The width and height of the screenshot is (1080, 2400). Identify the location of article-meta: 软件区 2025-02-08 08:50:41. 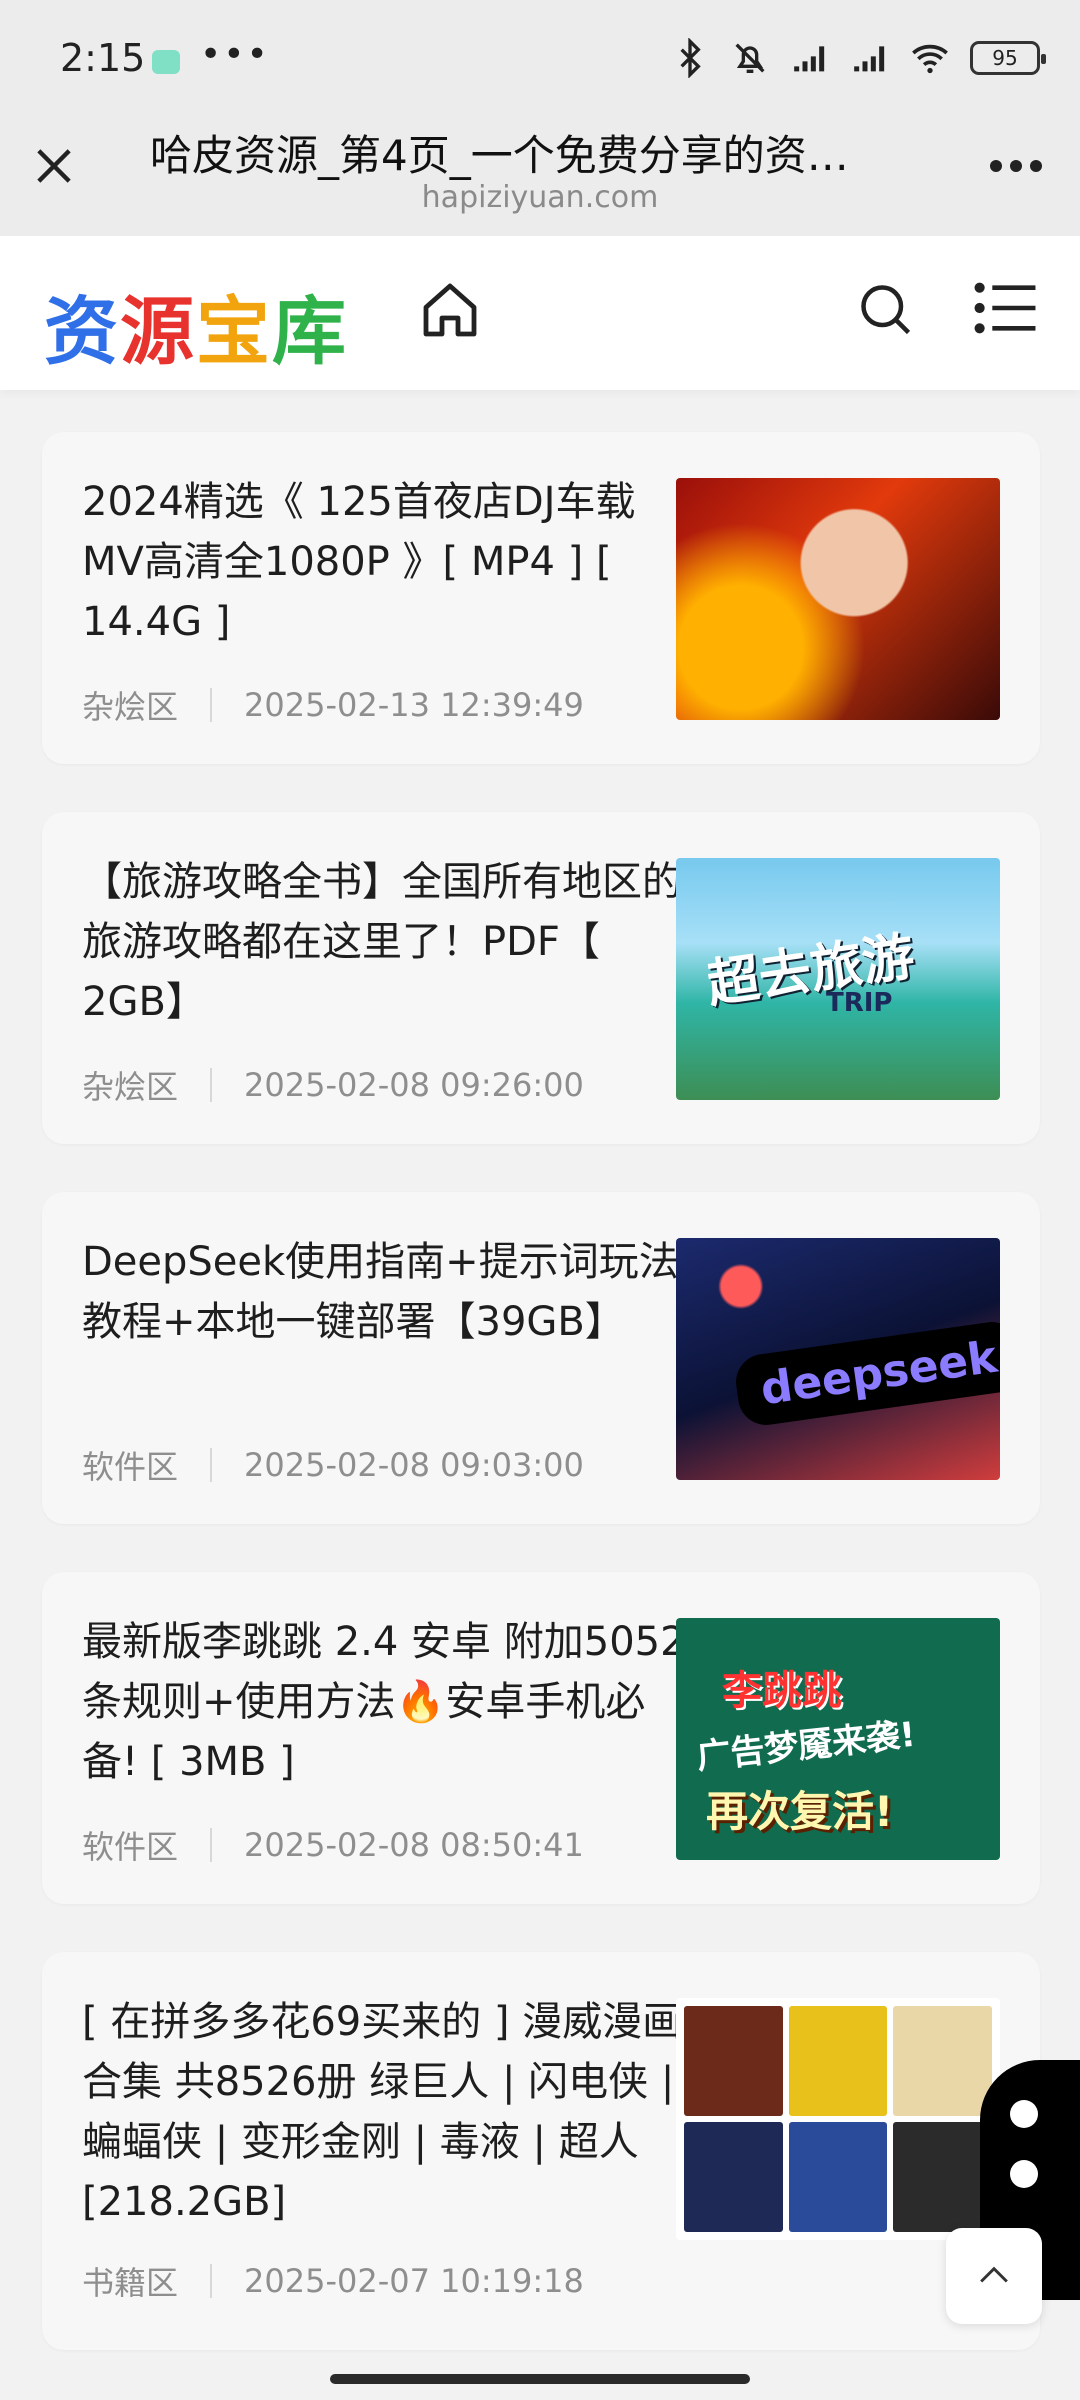
(333, 1845).